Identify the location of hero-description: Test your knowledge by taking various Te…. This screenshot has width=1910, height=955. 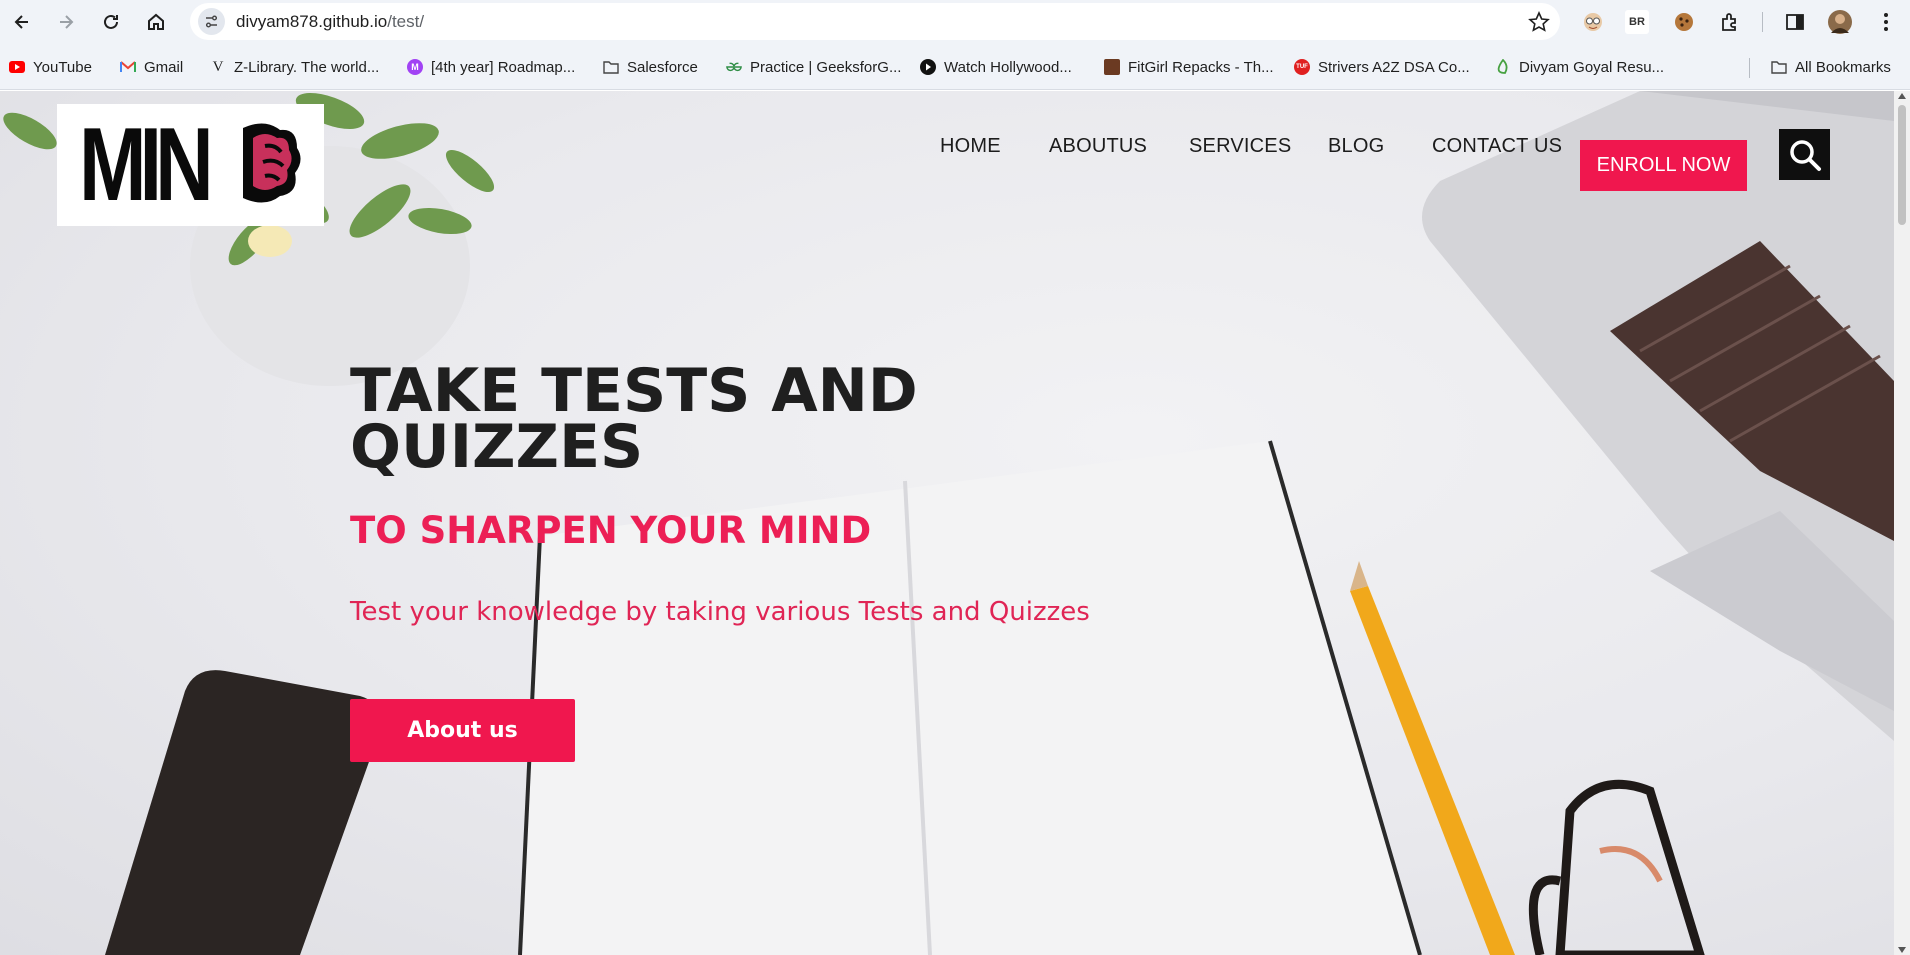
(720, 612).